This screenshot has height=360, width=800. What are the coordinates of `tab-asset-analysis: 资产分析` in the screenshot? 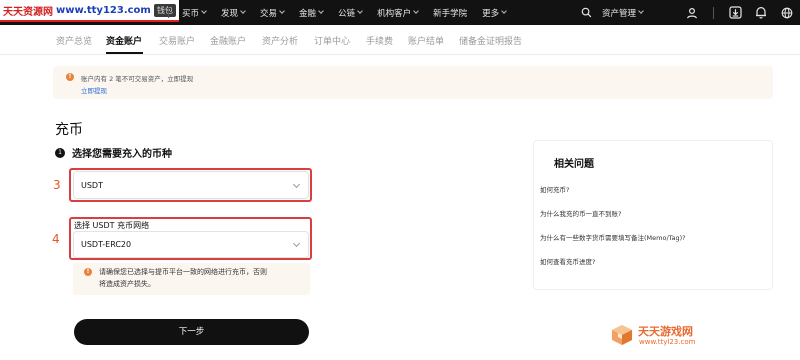 It's located at (280, 40).